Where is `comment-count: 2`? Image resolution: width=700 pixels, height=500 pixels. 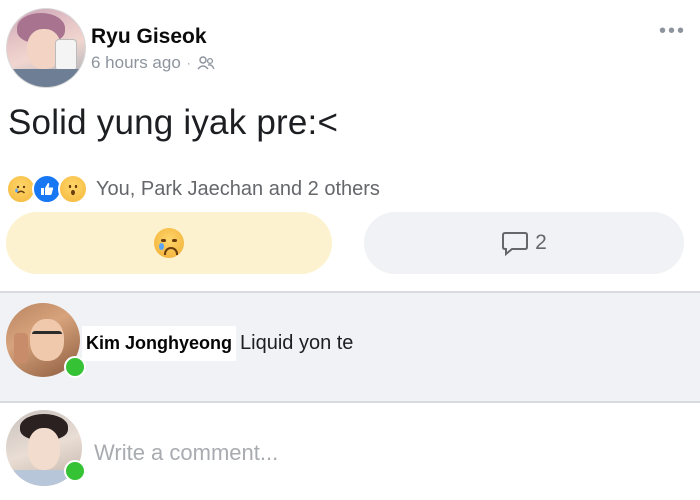
comment-count: 2 is located at coordinates (541, 242).